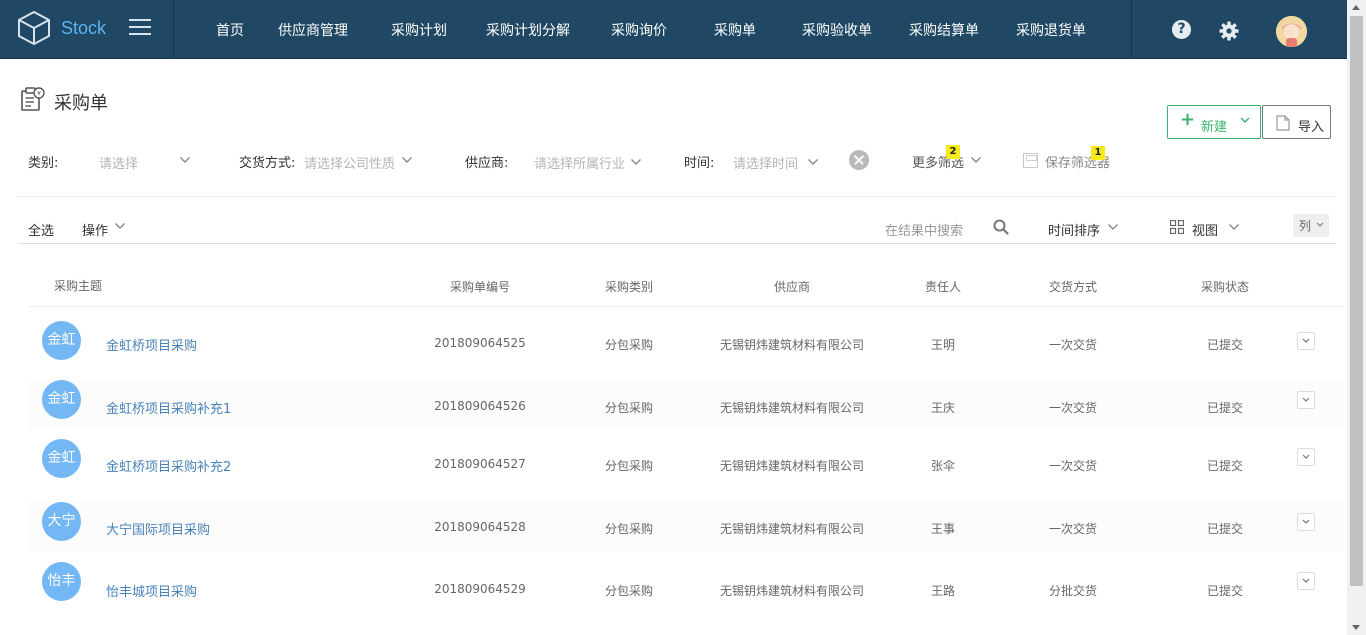 This screenshot has height=635, width=1366. What do you see at coordinates (168, 407) in the screenshot?
I see `row-topic-link: 金虹桥项目采购补充1` at bounding box center [168, 407].